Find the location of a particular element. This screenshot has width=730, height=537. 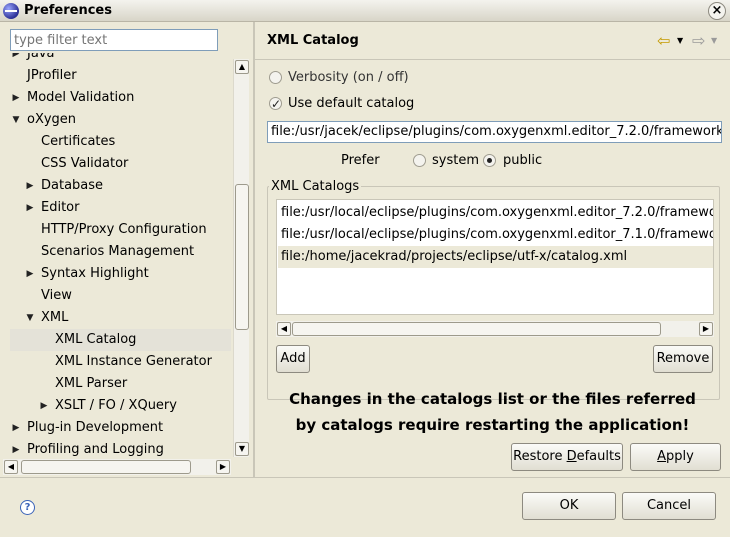

tree-item-xslt-fo-xquery: ▶ XSLT / FO / XQuery is located at coordinates (120, 406).